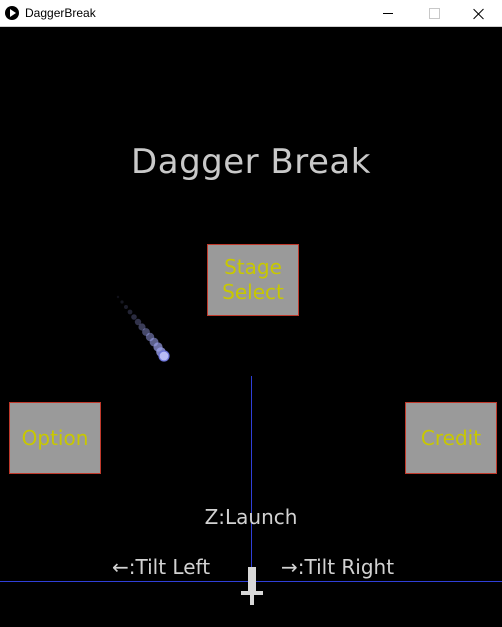 This screenshot has width=502, height=627. I want to click on maximize-button, so click(434, 13).